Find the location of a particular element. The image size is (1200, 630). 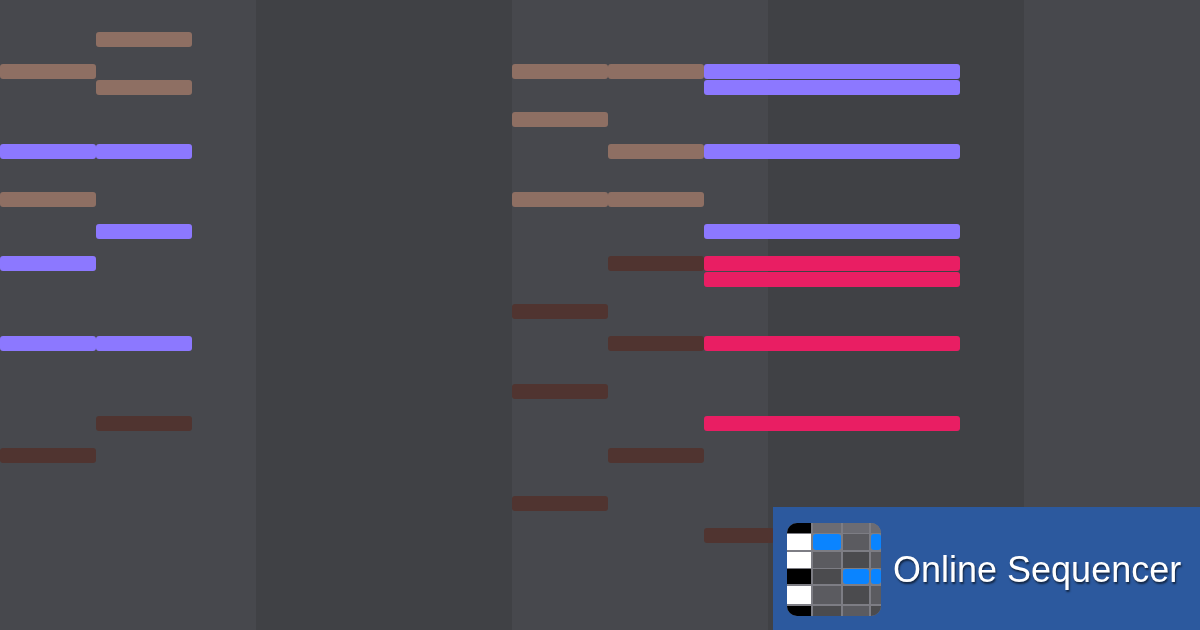

sequencer-grid-logo-icon is located at coordinates (834, 569).